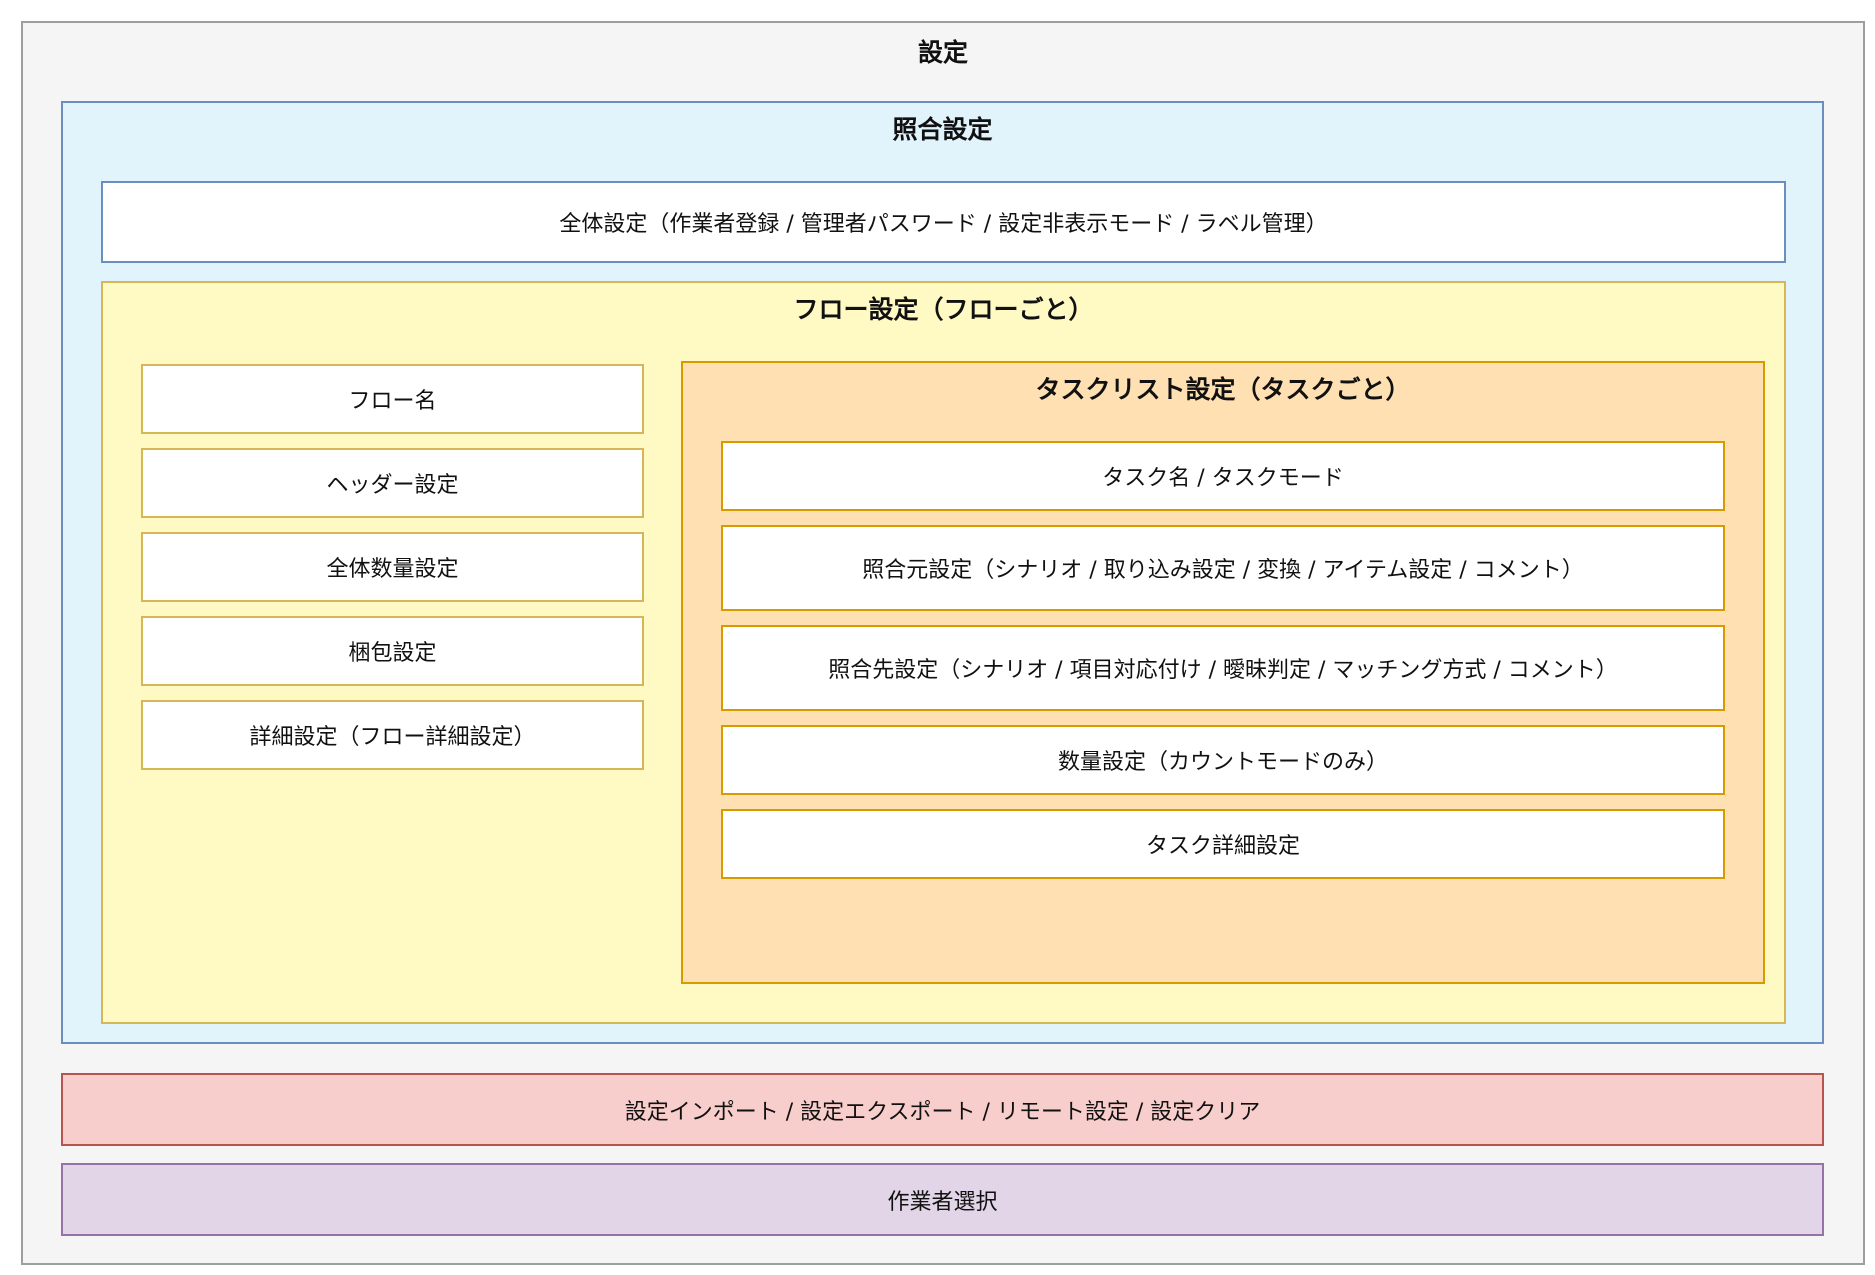 The image size is (1875, 1275). I want to click on quantity-settings-box: 数量設定（カウントモードのみ）, so click(1223, 760).